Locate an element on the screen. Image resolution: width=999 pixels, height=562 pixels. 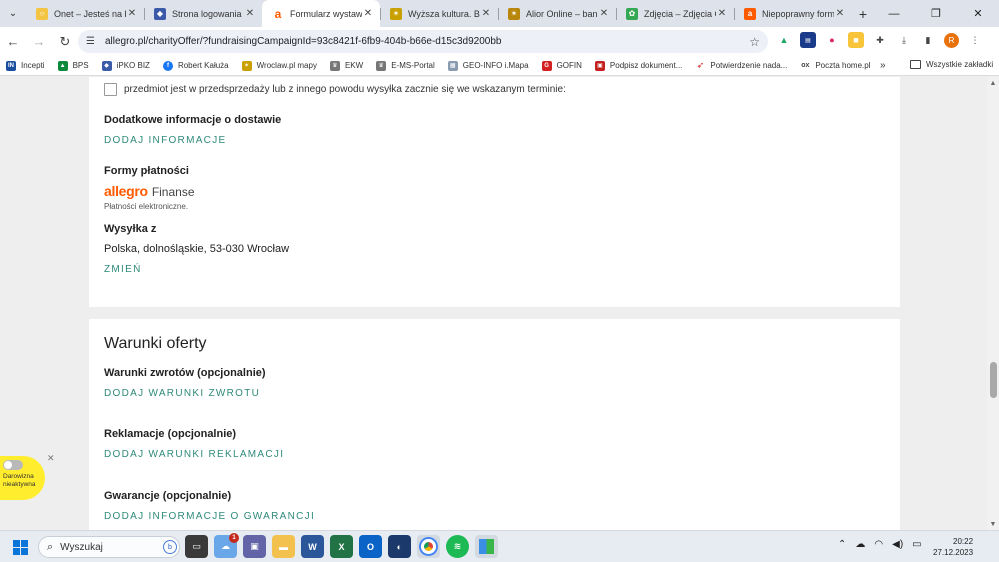
add-returns-link: DODAJ WARUNKI ZWROTU is located at coordinates (182, 393).